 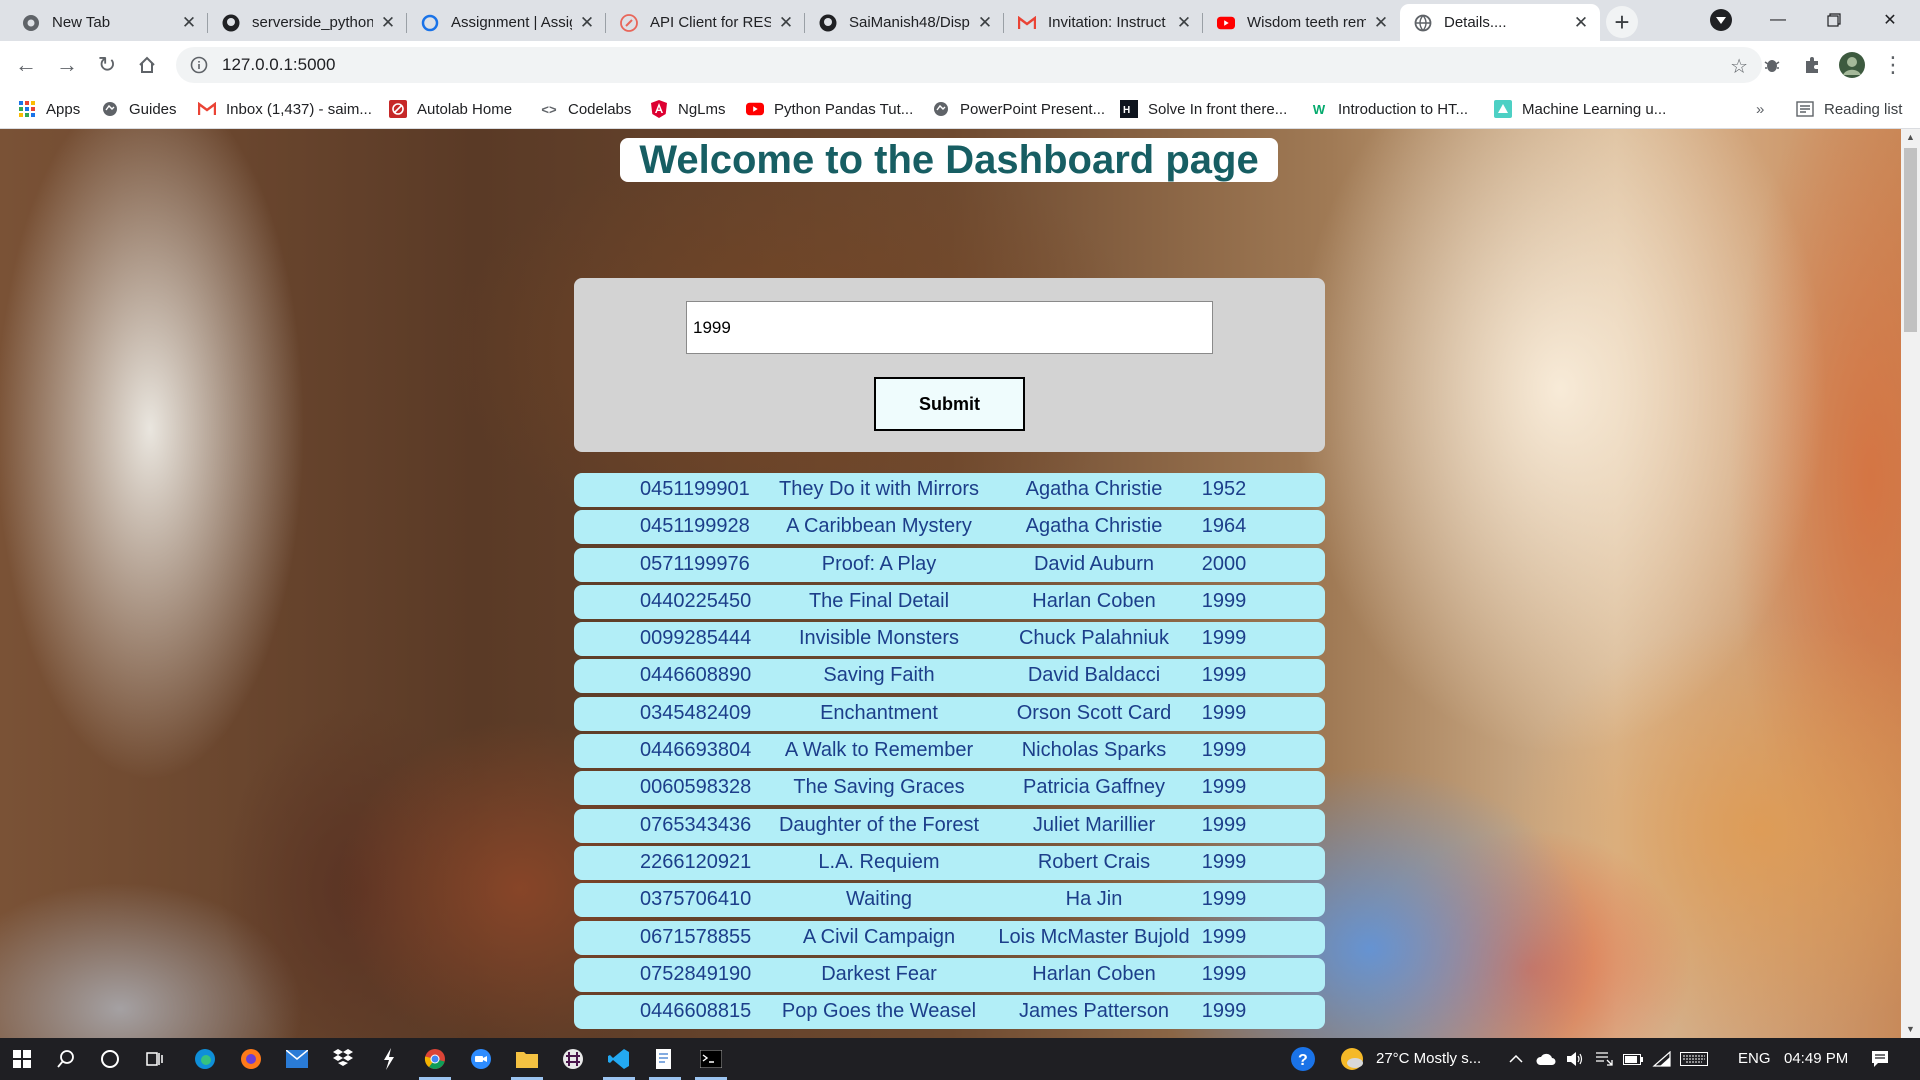 I want to click on restore-button, so click(x=1834, y=20).